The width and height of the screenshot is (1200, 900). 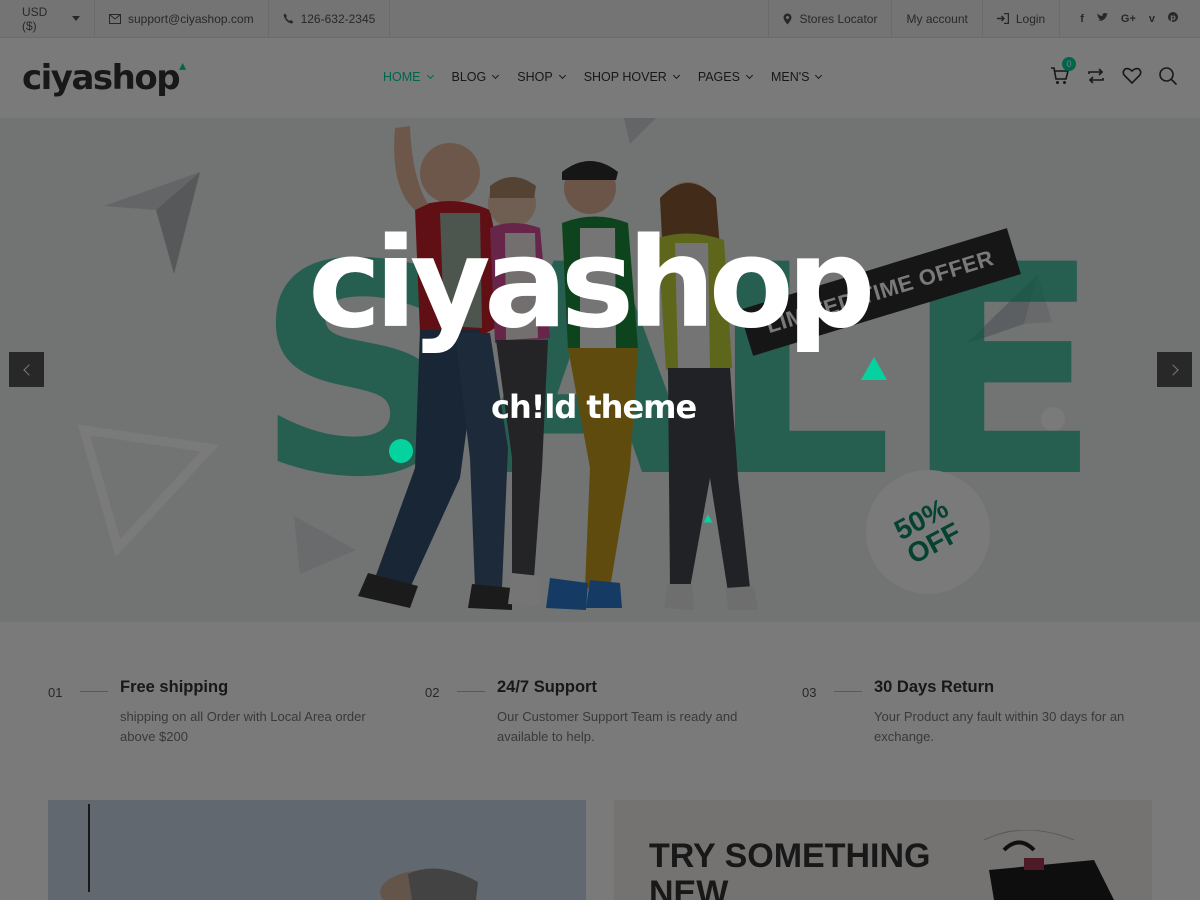 I want to click on feature-number: 02, so click(x=432, y=692).